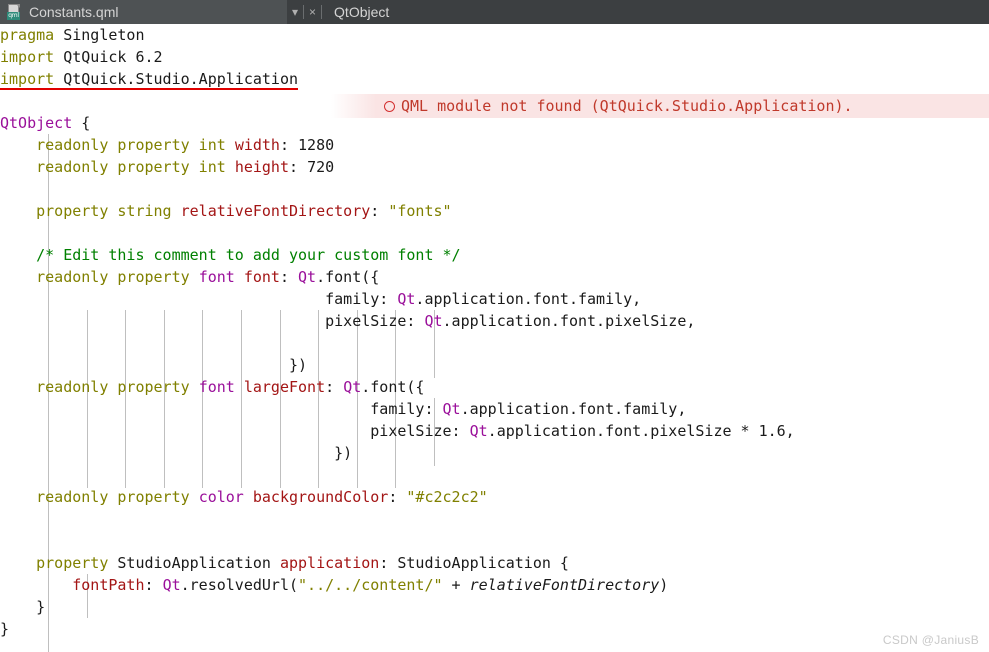 This screenshot has width=989, height=652. Describe the element at coordinates (95, 57) in the screenshot. I see `code-token: QtQuick` at that location.